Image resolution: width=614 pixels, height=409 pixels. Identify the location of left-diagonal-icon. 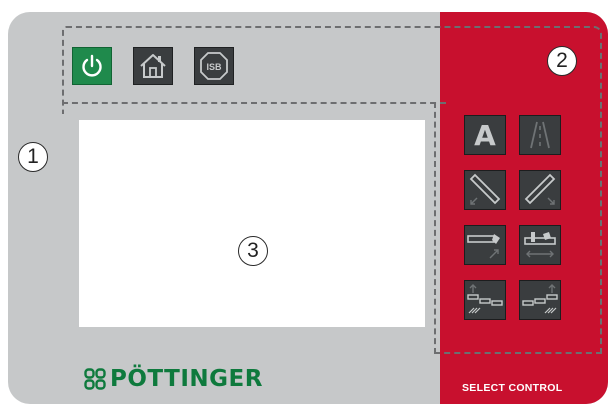
(485, 189).